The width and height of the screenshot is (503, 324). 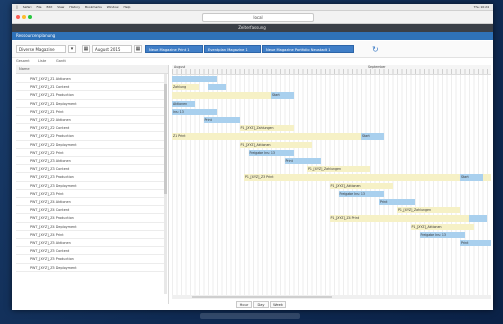 I want to click on menu-item: File, so click(x=38, y=7).